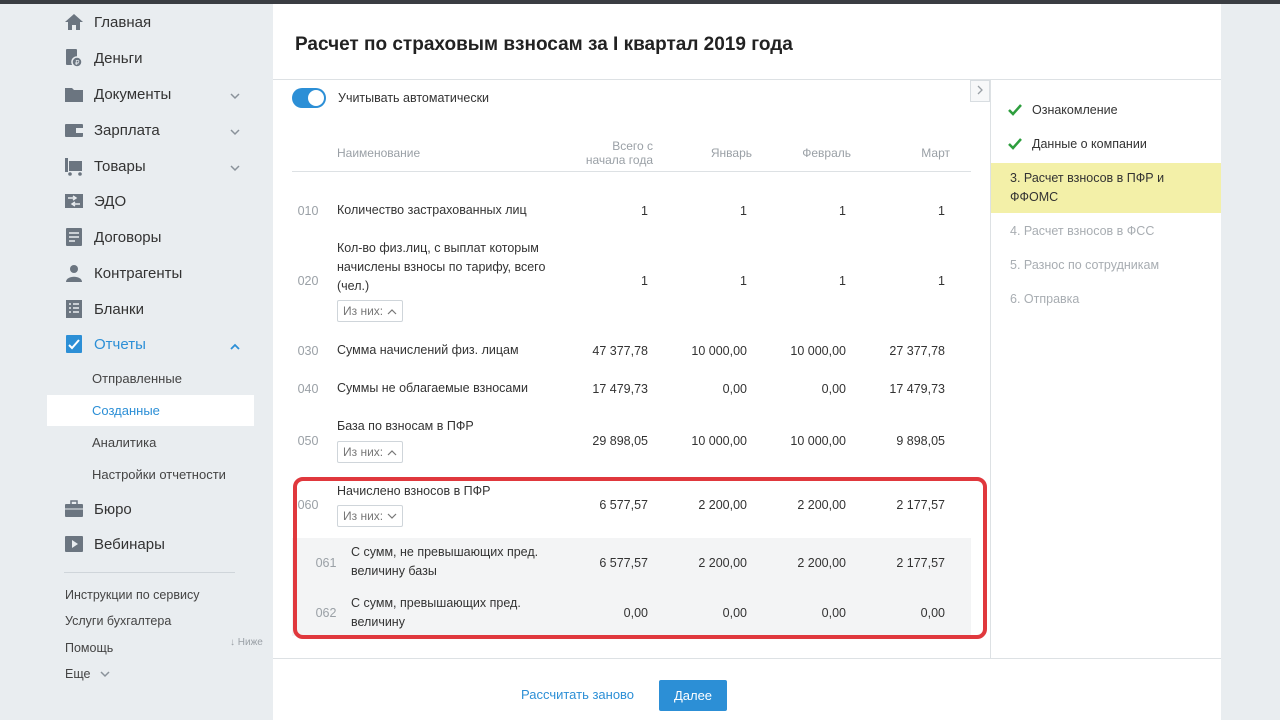 The image size is (1280, 720). Describe the element at coordinates (159, 166) in the screenshot. I see `sidebar-item-goods: Товары` at that location.